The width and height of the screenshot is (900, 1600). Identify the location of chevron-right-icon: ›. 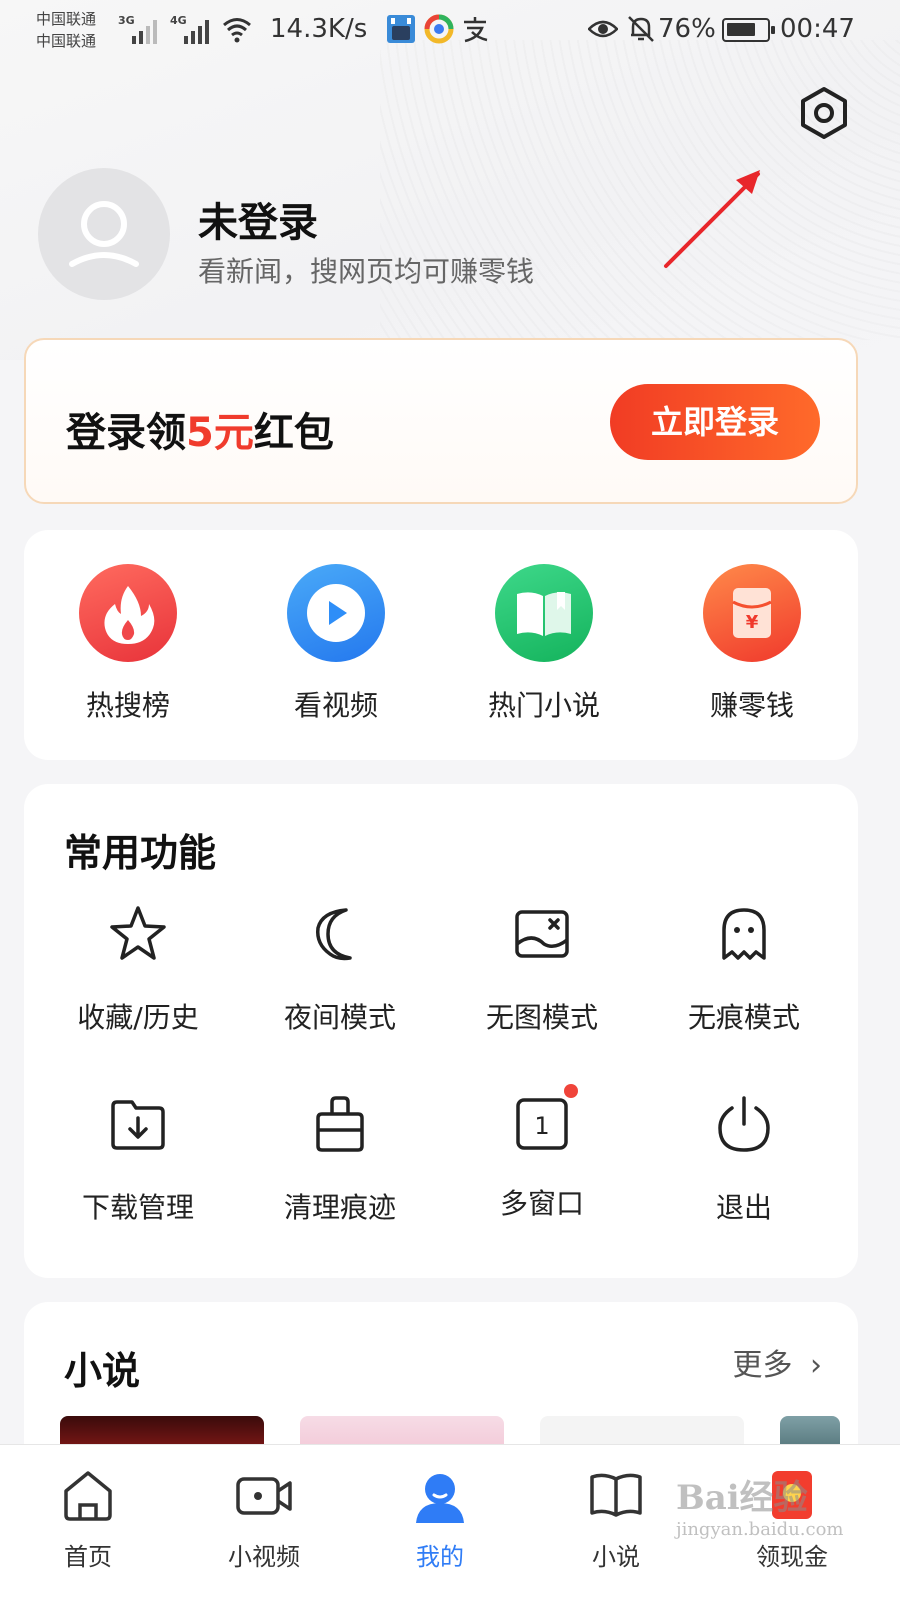
(816, 1365).